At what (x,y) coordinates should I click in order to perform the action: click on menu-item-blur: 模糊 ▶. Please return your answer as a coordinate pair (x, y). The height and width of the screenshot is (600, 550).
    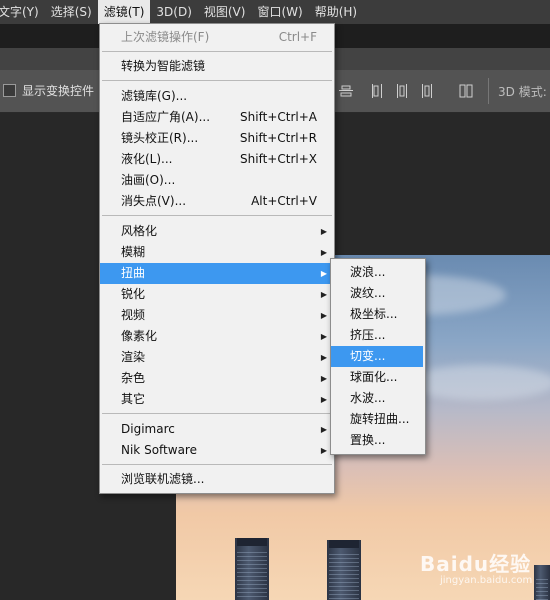
    Looking at the image, I should click on (217, 252).